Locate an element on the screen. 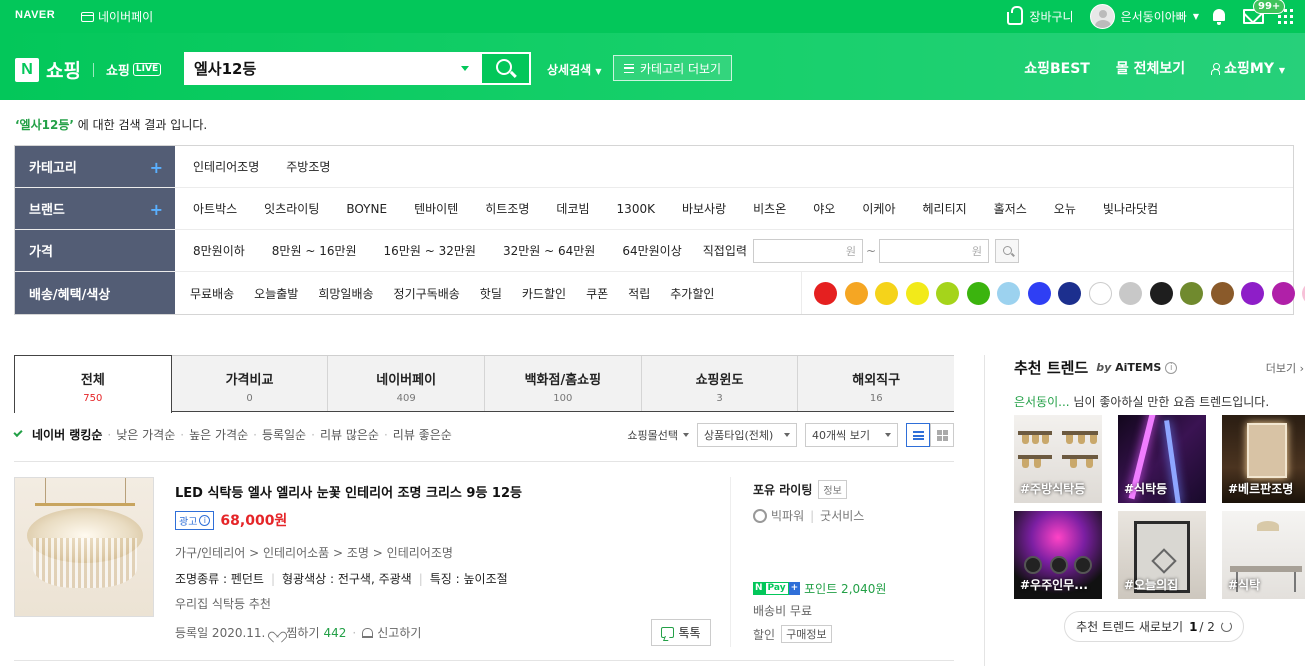  brand-option: 히트조명 is located at coordinates (507, 208).